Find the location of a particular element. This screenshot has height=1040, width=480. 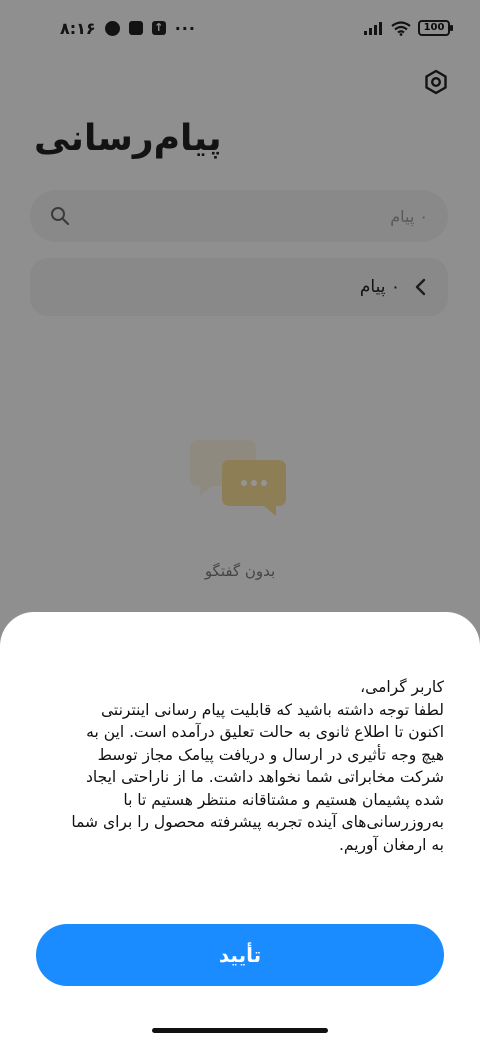

dialog-line: به ارمغان آوریم. is located at coordinates (391, 844).